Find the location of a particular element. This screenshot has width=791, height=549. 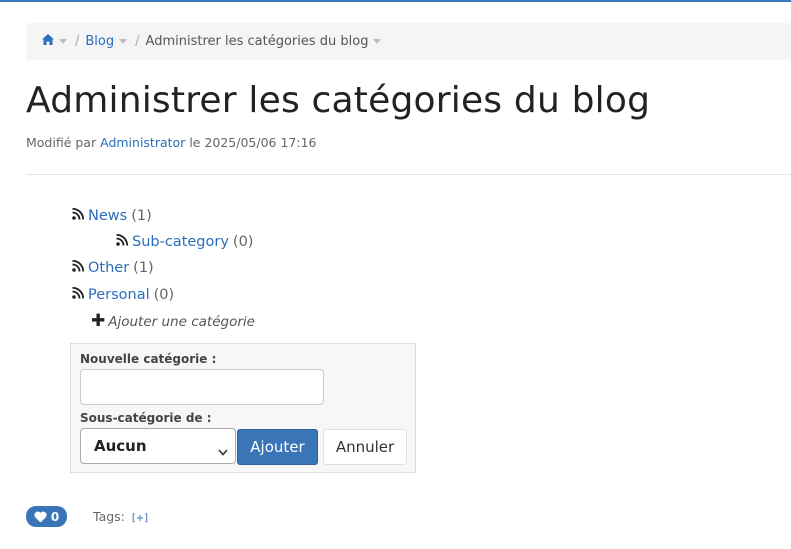

category-link-other: Other is located at coordinates (108, 268).